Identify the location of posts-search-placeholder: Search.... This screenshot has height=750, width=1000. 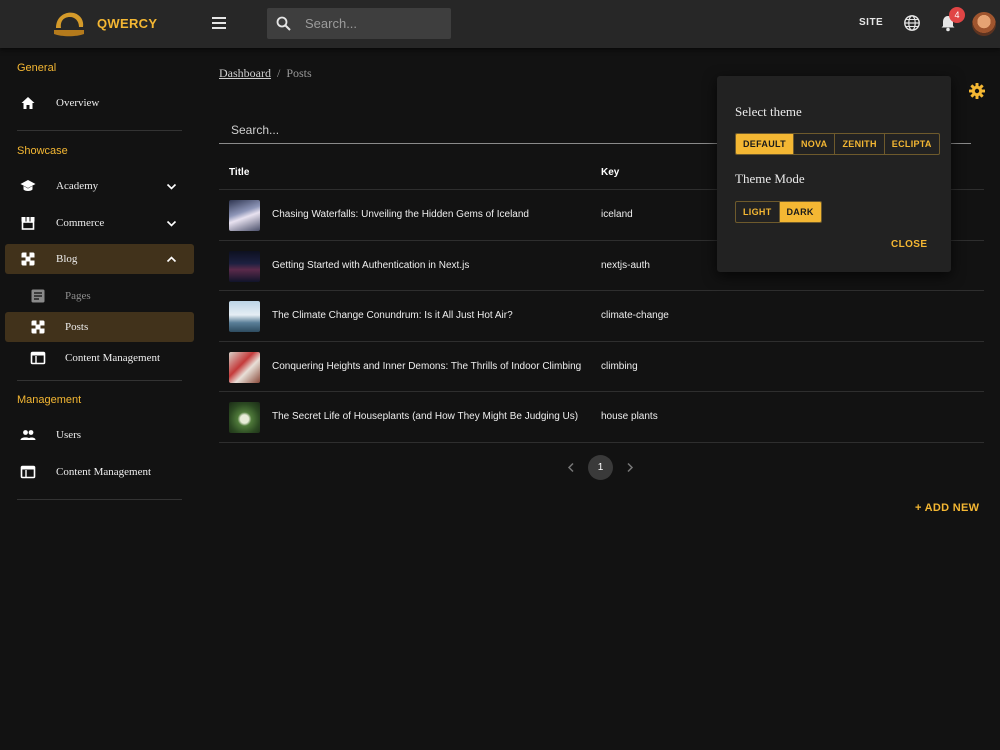
(255, 130).